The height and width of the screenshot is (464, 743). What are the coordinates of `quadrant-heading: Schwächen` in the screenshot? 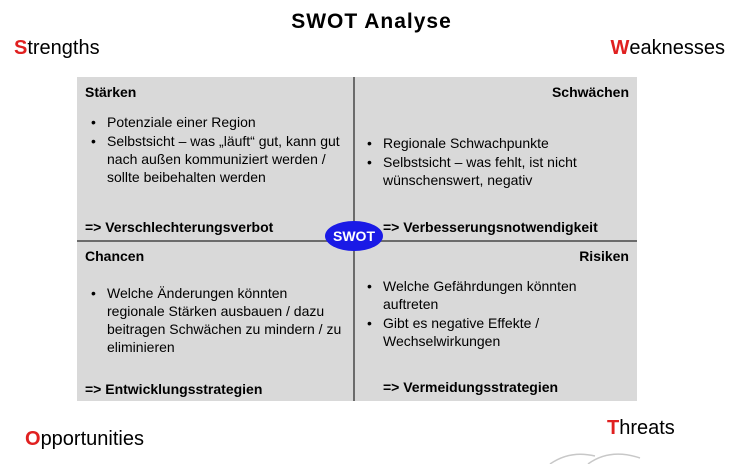 It's located at (590, 92).